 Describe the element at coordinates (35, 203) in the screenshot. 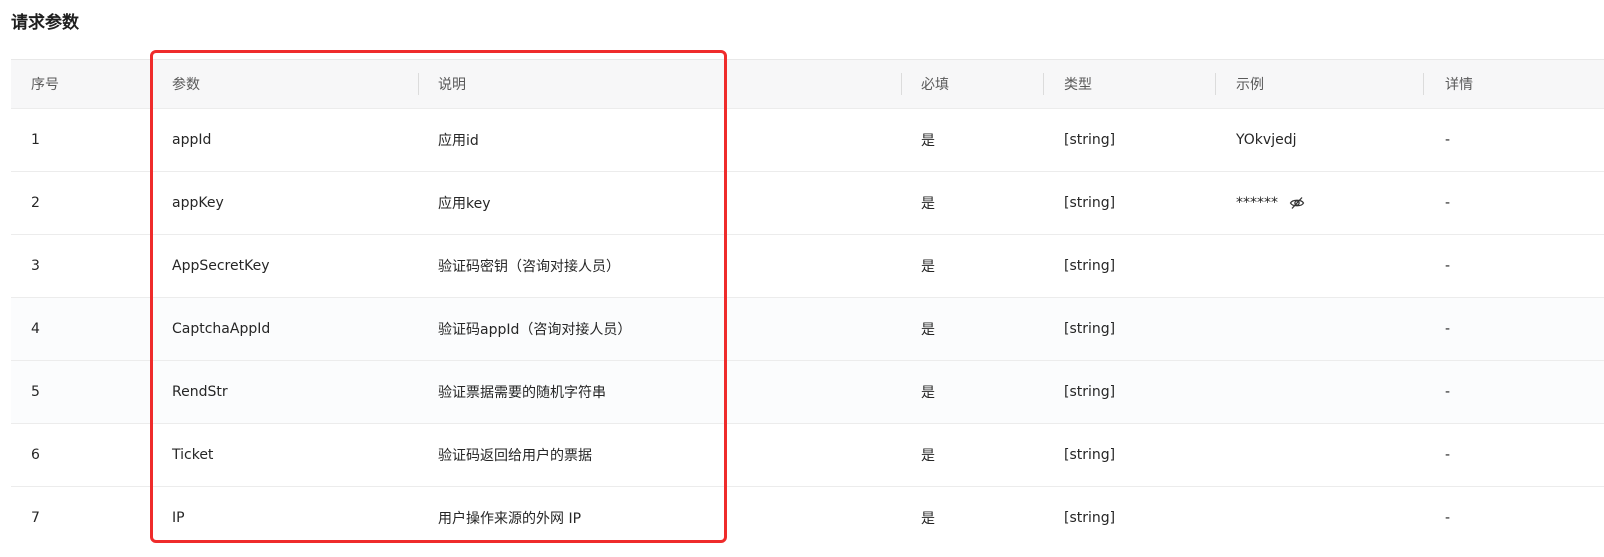

I see `cell-index: 2` at that location.